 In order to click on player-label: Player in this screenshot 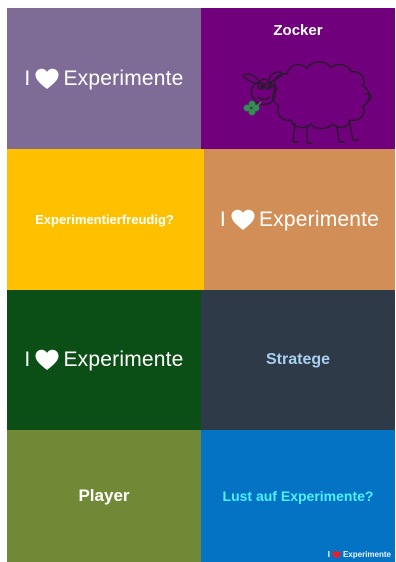, I will do `click(104, 495)`.